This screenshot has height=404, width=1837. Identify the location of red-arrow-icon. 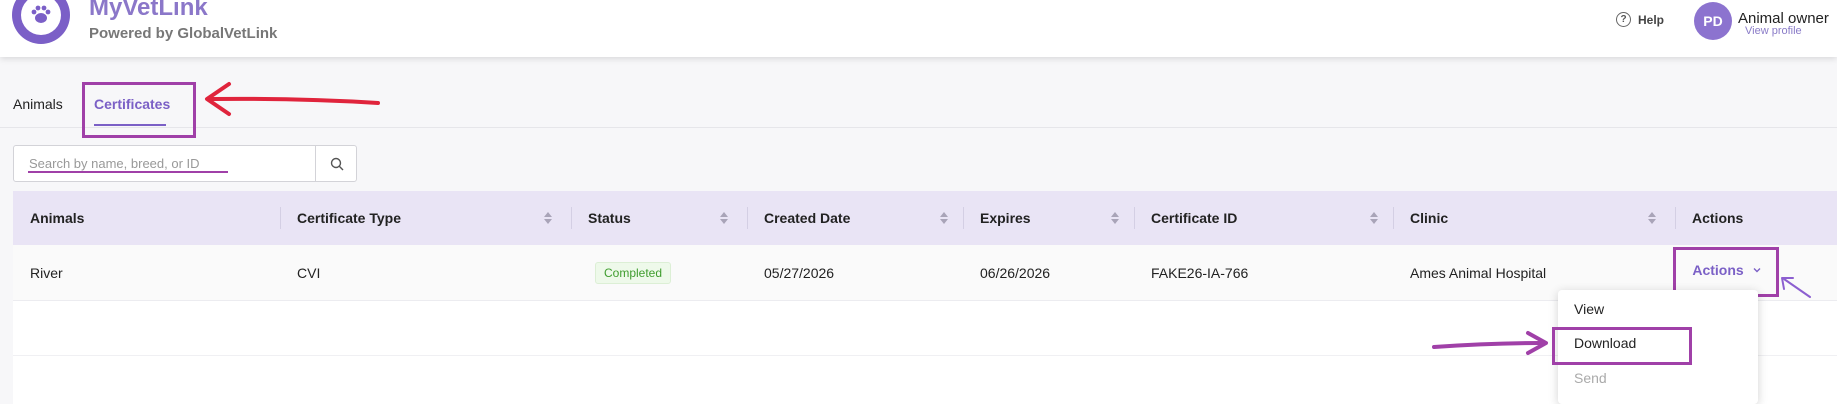
(292, 99).